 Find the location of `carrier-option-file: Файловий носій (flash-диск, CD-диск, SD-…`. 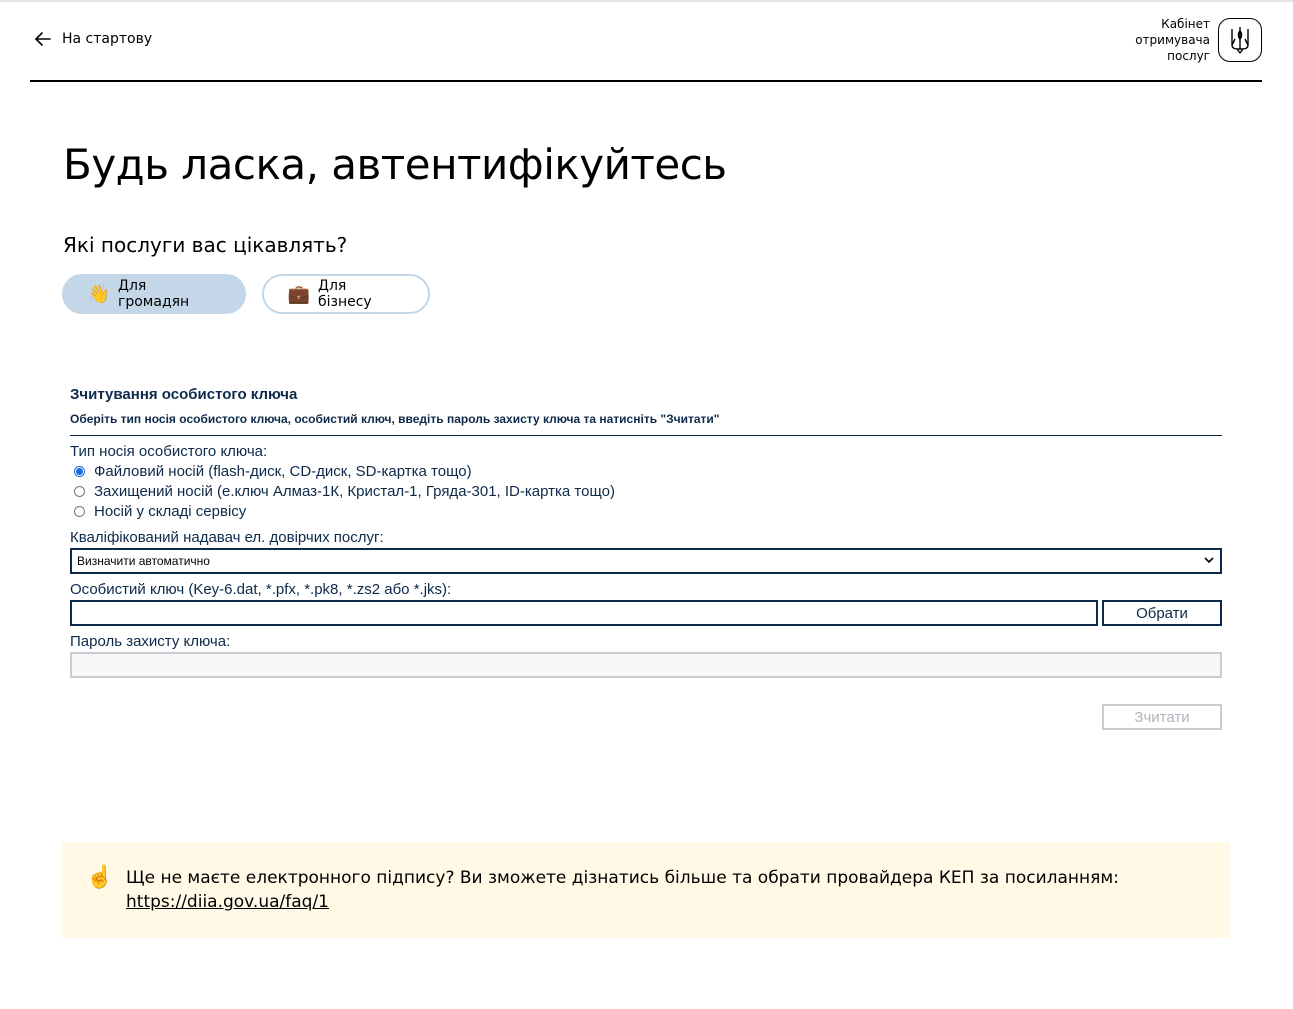

carrier-option-file: Файловий носій (flash-диск, CD-диск, SD-… is located at coordinates (273, 471).